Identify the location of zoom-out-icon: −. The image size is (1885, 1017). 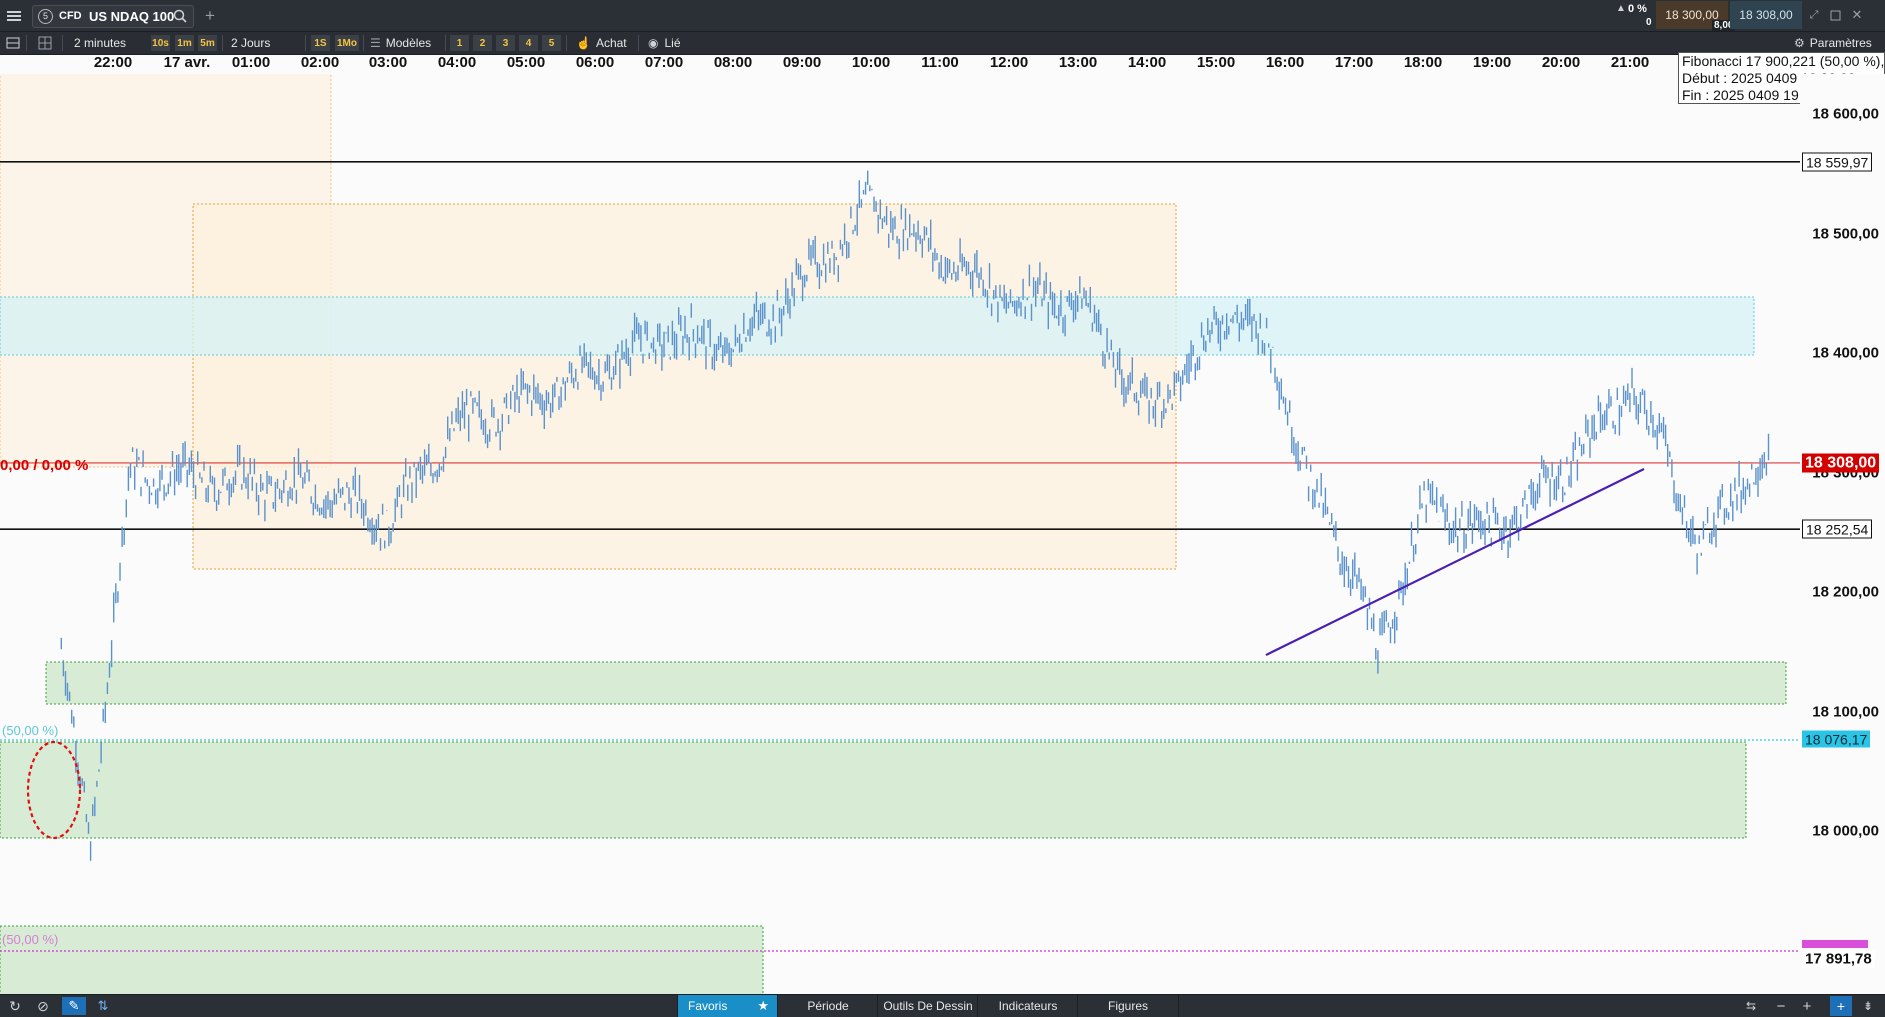
(1781, 1006).